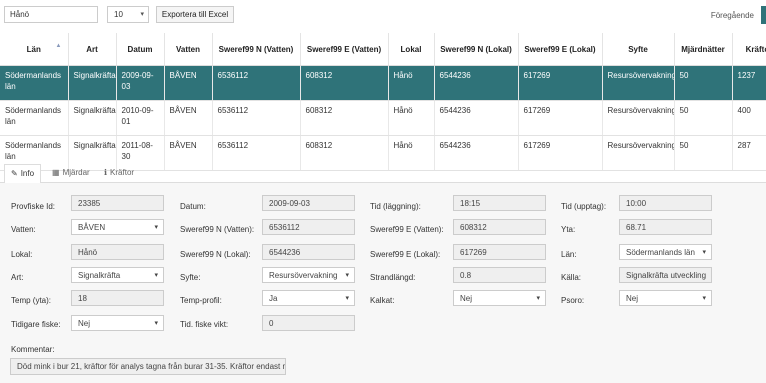 The width and height of the screenshot is (766, 383). Describe the element at coordinates (749, 118) in the screenshot. I see `cell-kraftor: 400` at that location.